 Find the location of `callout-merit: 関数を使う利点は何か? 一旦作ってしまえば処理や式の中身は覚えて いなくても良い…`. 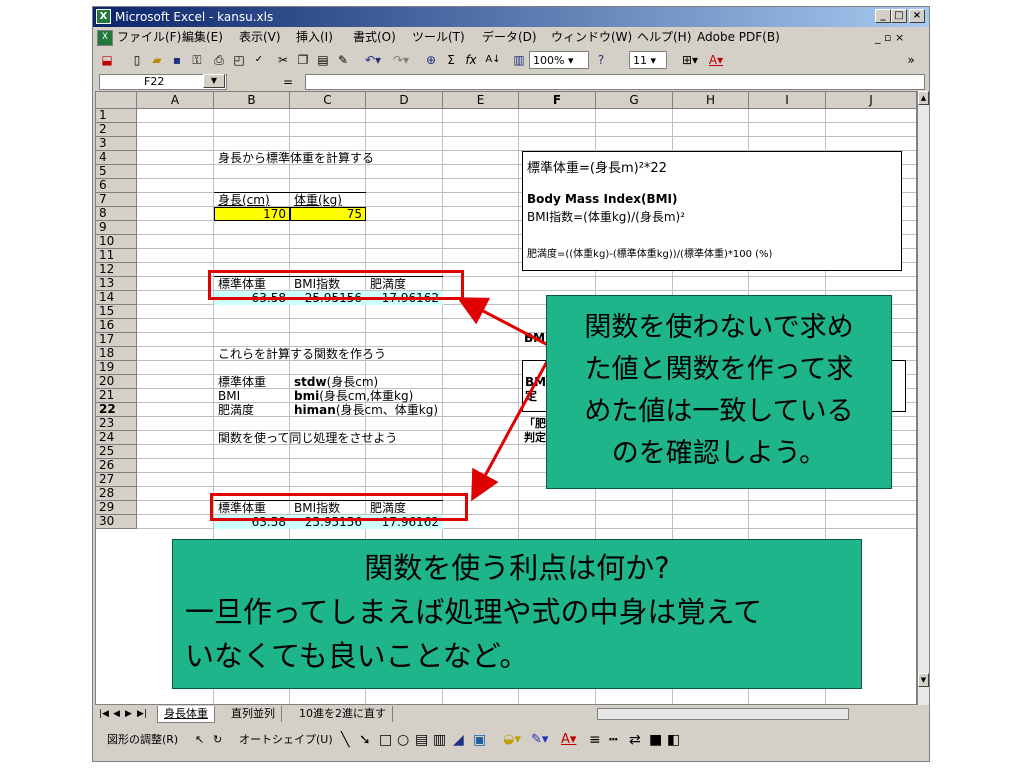

callout-merit: 関数を使う利点は何か? 一旦作ってしまえば処理や式の中身は覚えて いなくても良い… is located at coordinates (517, 614).